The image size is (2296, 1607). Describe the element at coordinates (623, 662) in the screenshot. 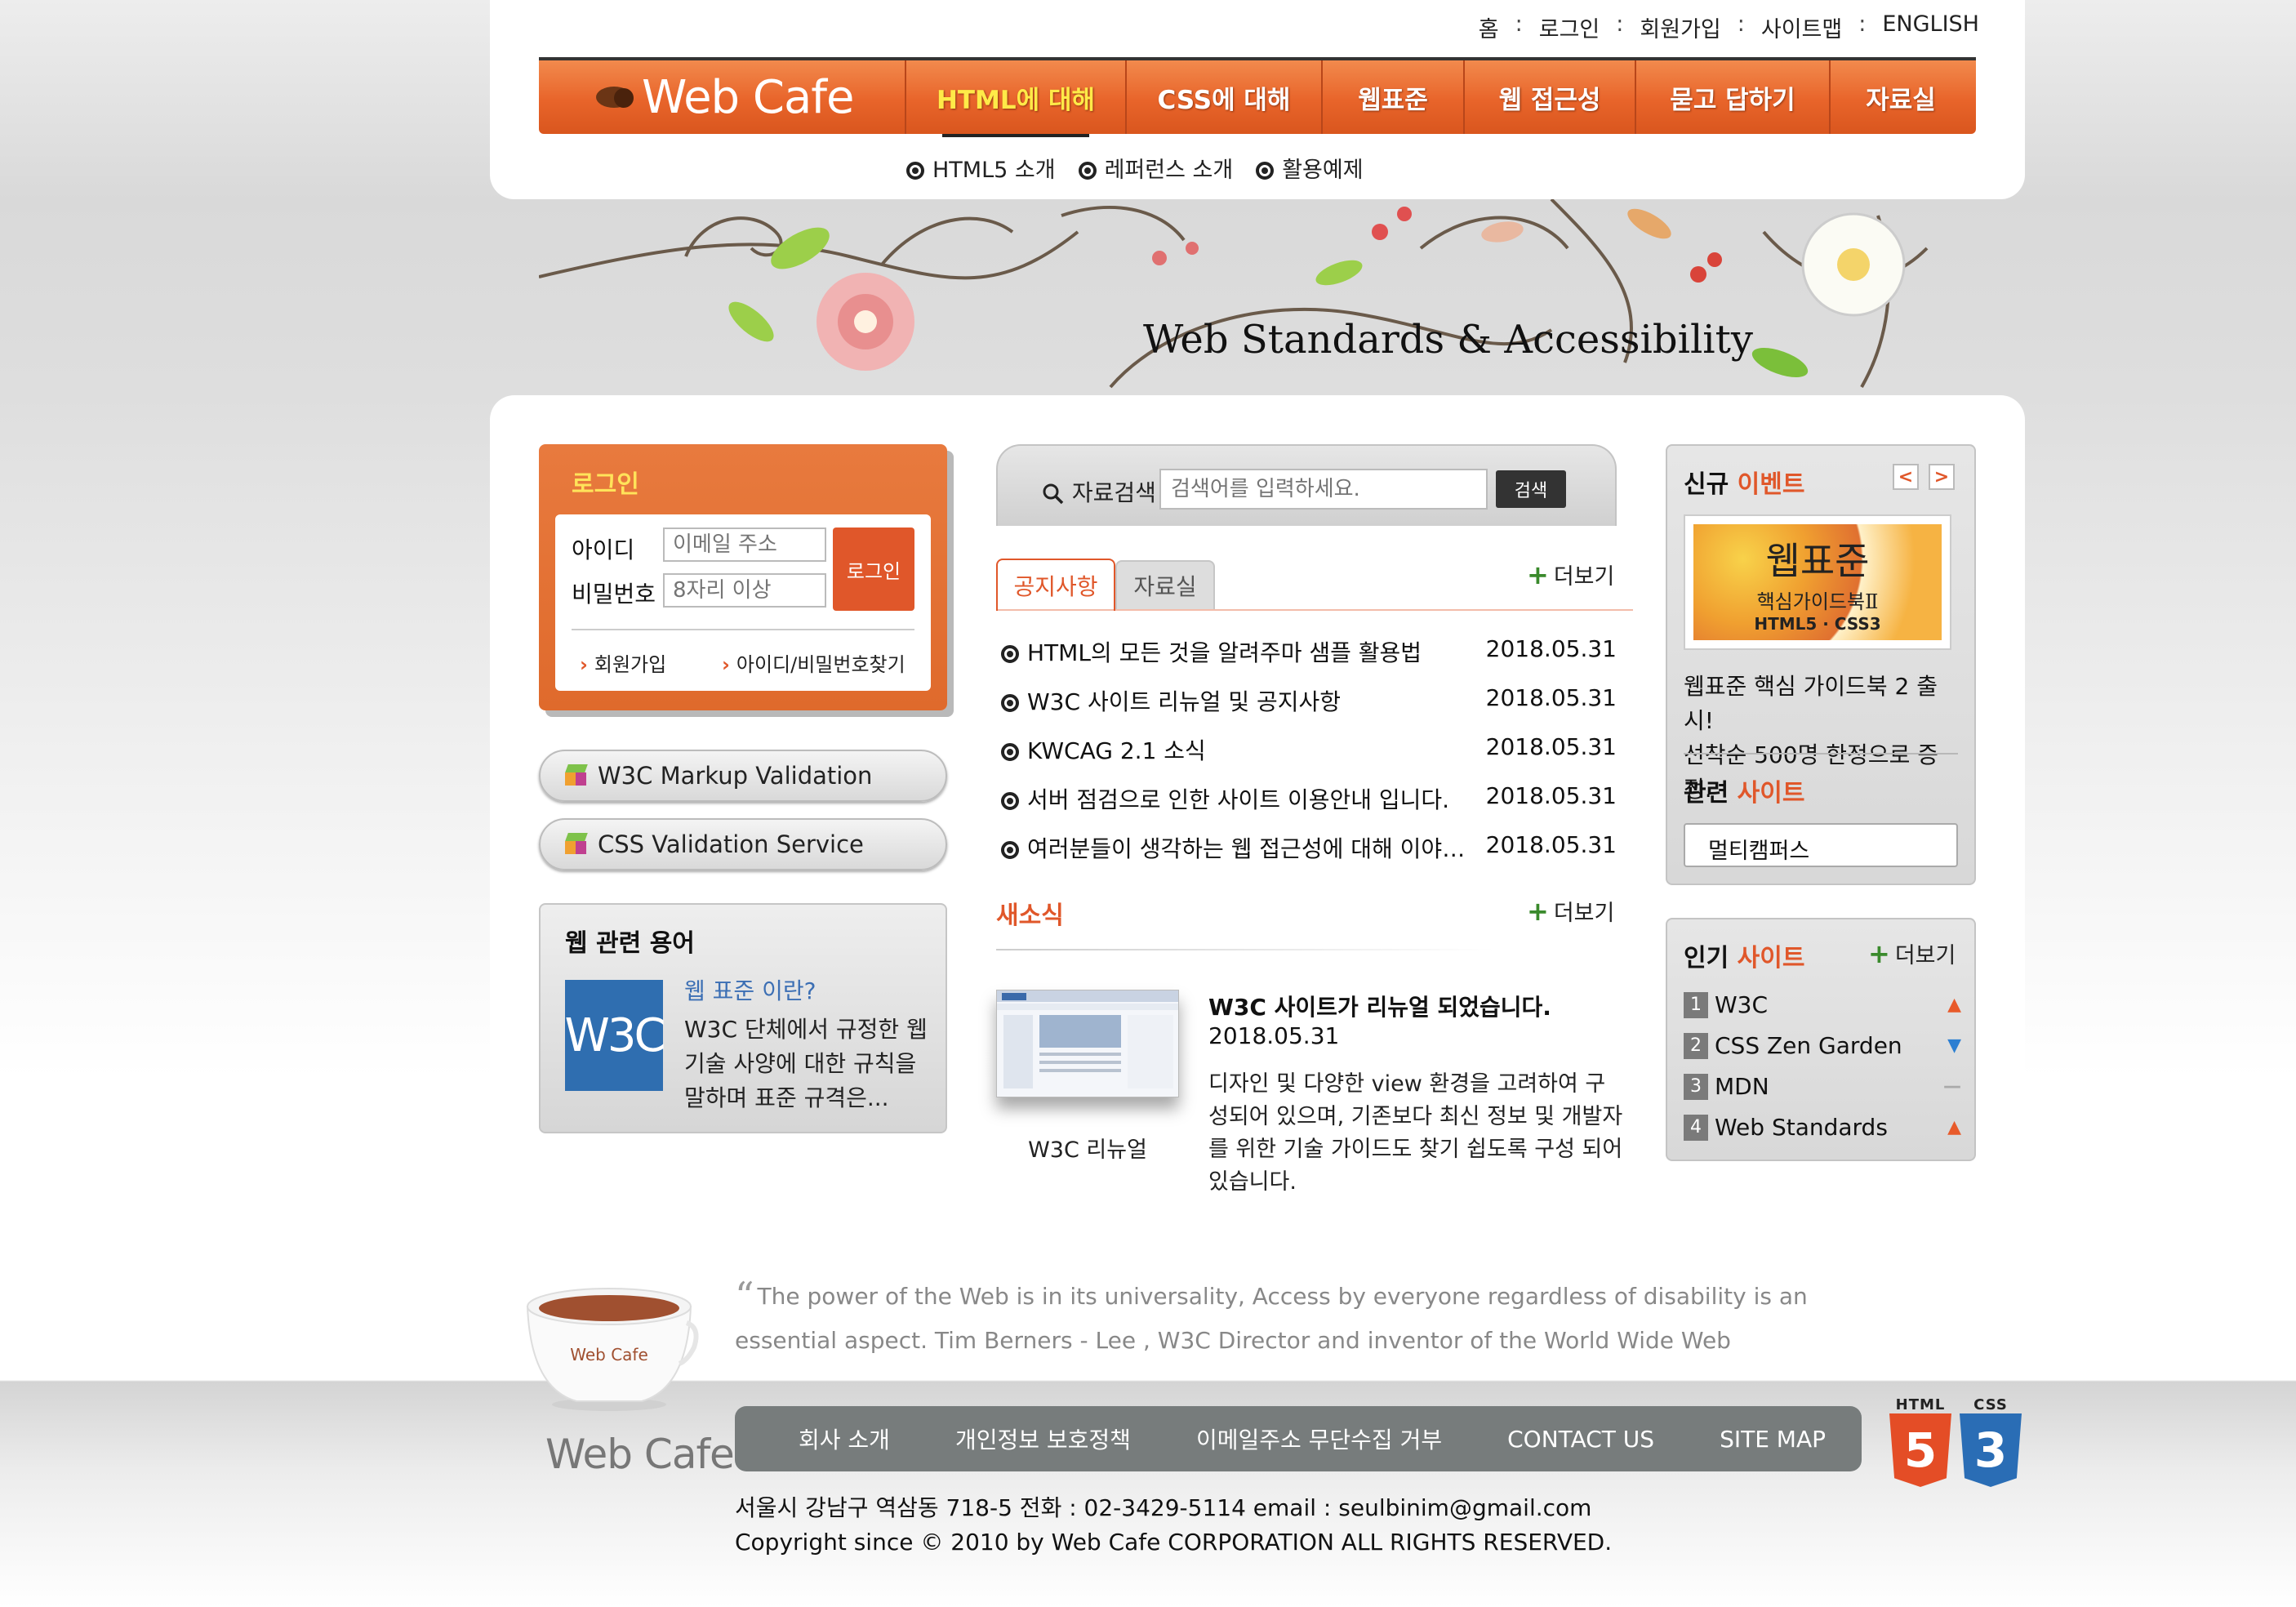

I see `join-link: › 회원가입` at that location.